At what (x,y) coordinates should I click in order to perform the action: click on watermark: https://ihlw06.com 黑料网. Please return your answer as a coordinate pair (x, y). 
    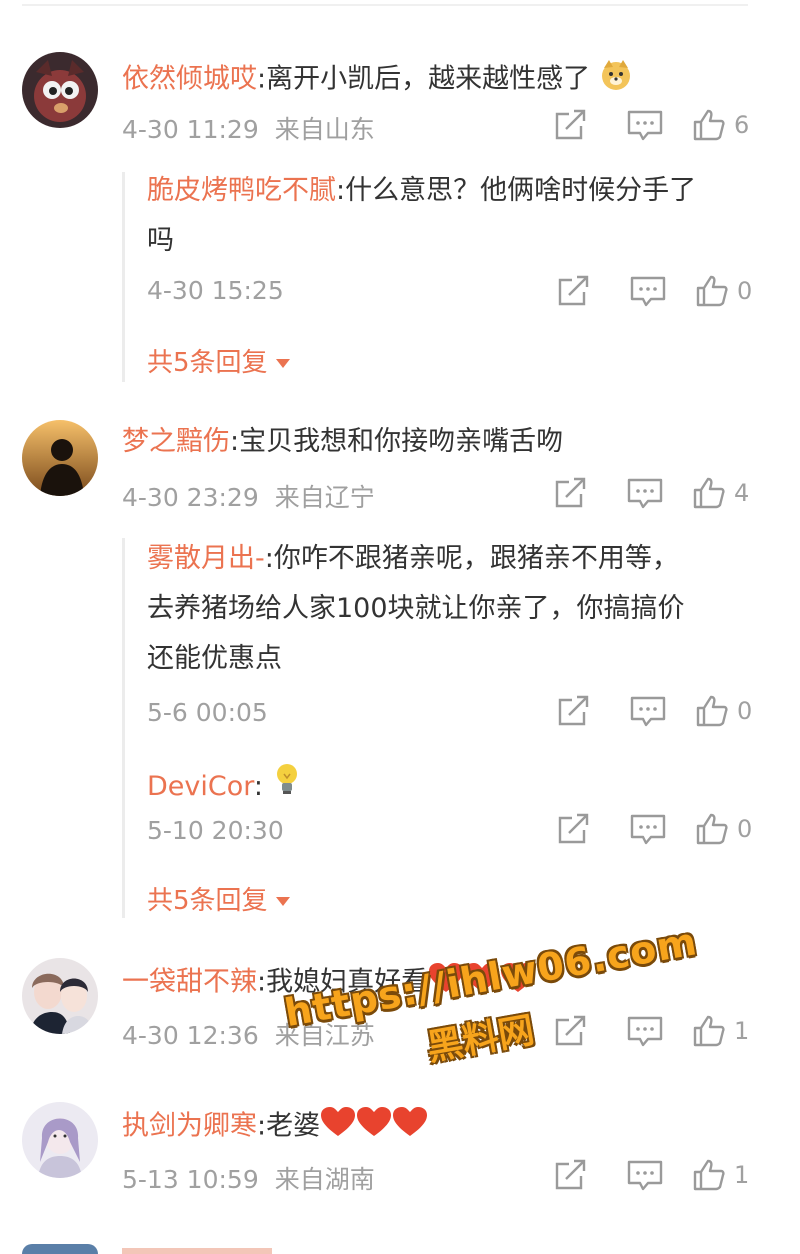
    Looking at the image, I should click on (490, 1009).